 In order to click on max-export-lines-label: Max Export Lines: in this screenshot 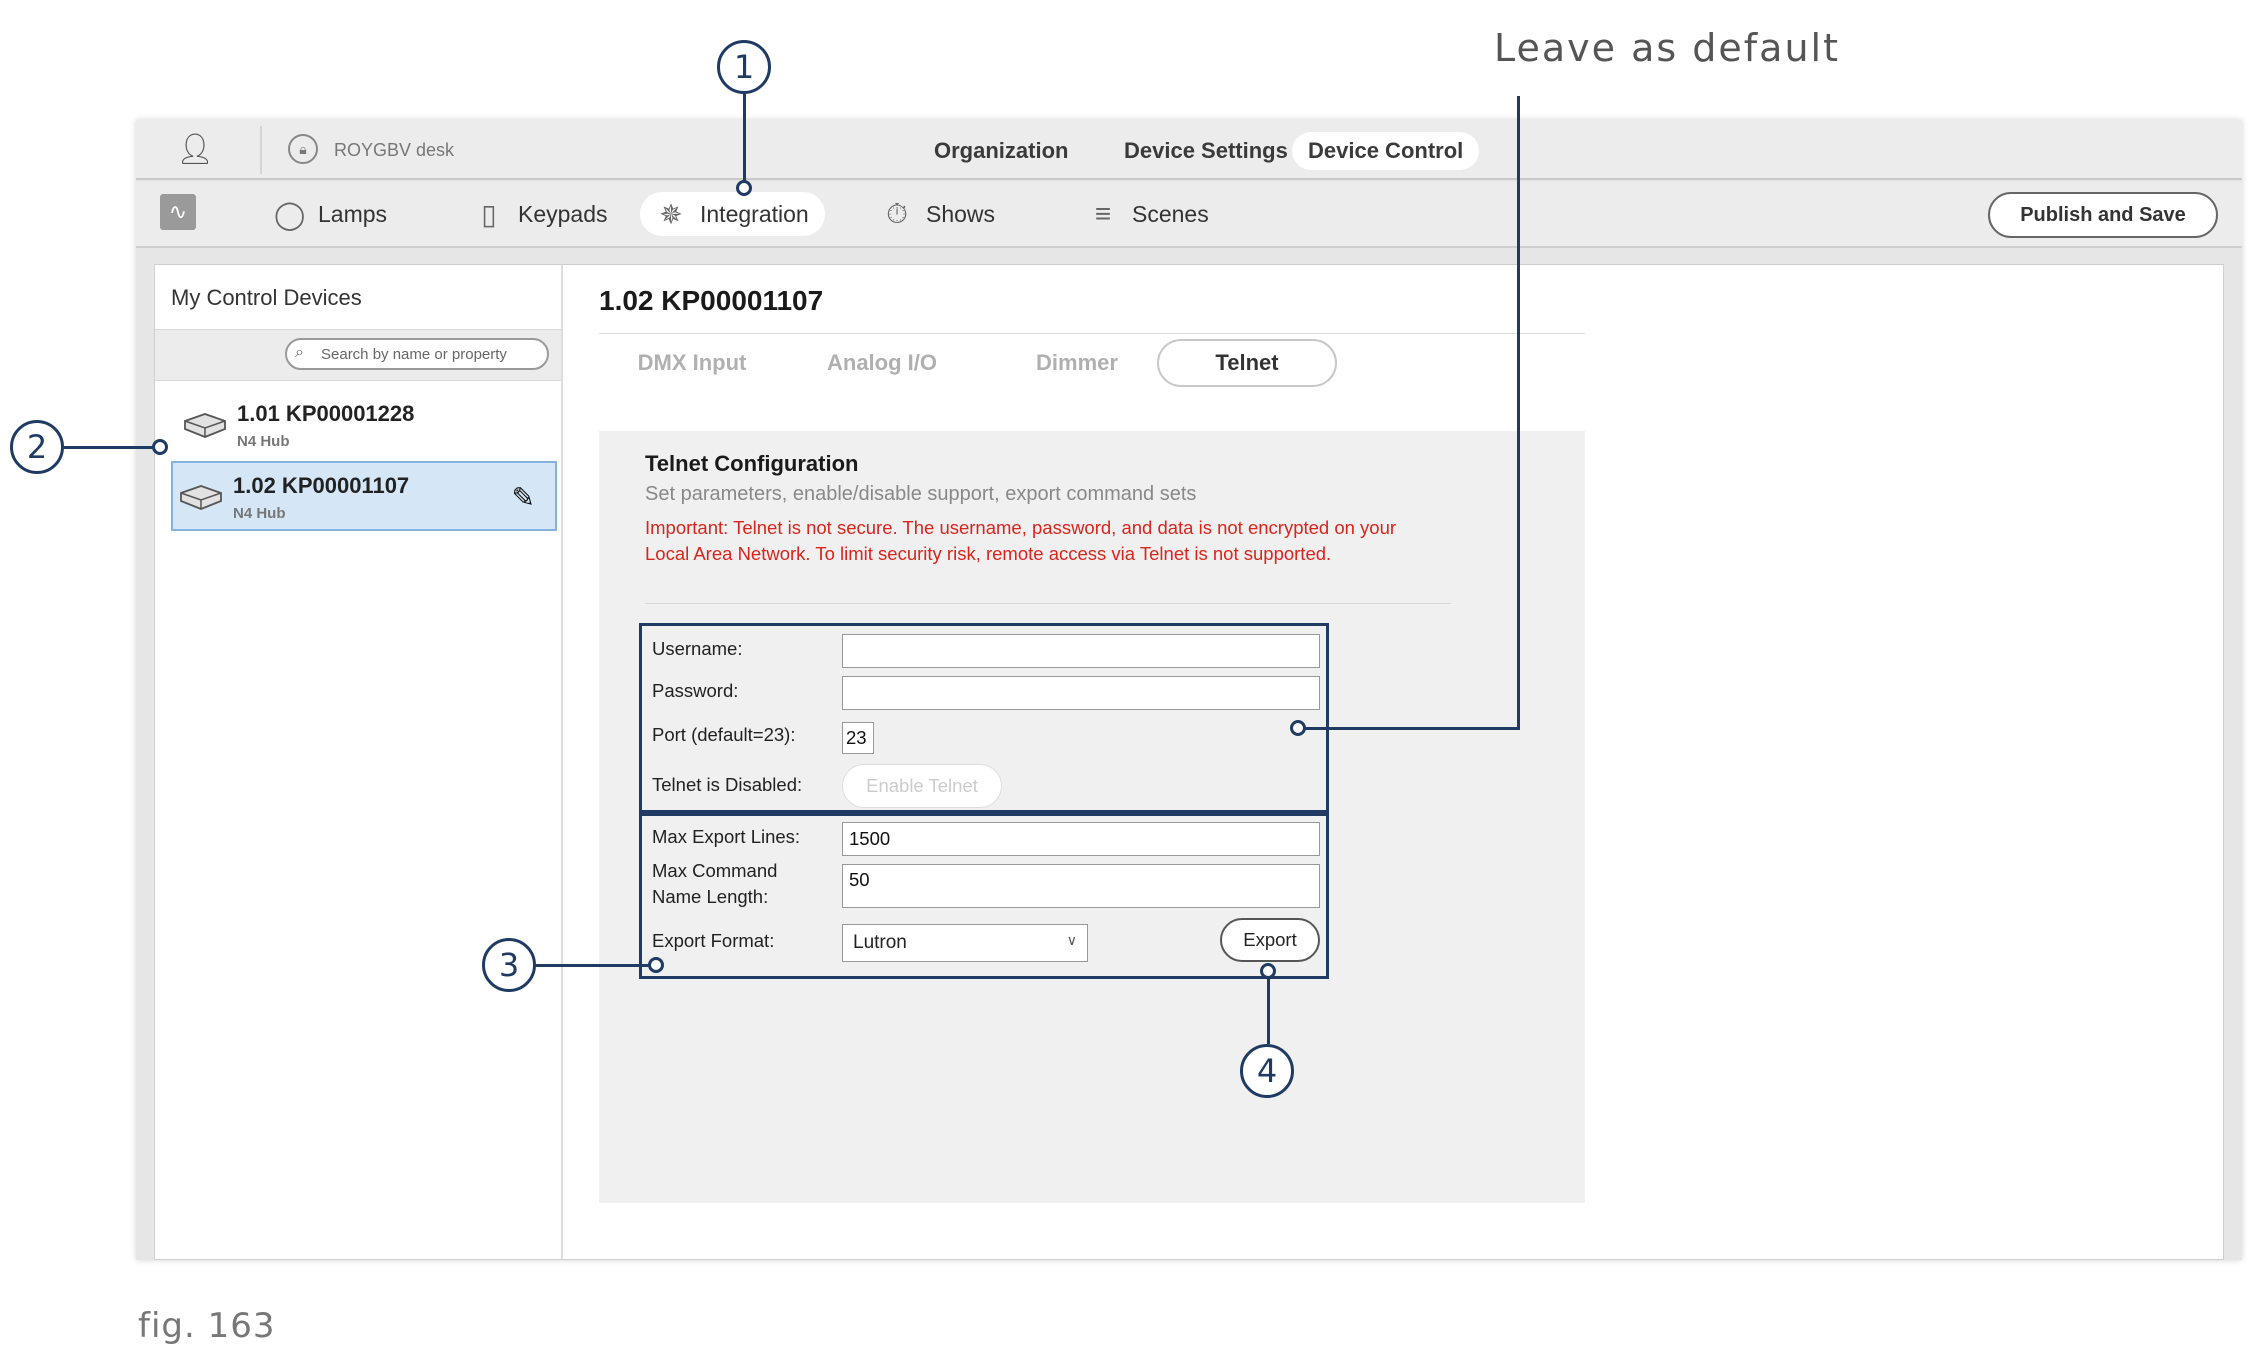, I will do `click(726, 836)`.